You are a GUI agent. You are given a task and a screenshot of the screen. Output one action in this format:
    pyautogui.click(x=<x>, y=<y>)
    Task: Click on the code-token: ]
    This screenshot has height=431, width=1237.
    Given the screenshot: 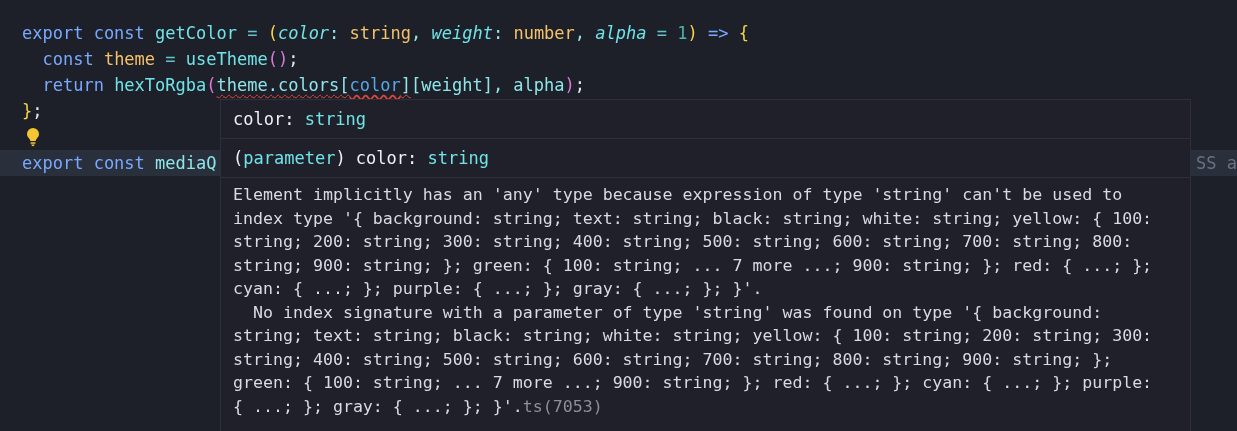 What is the action you would take?
    pyautogui.click(x=405, y=85)
    